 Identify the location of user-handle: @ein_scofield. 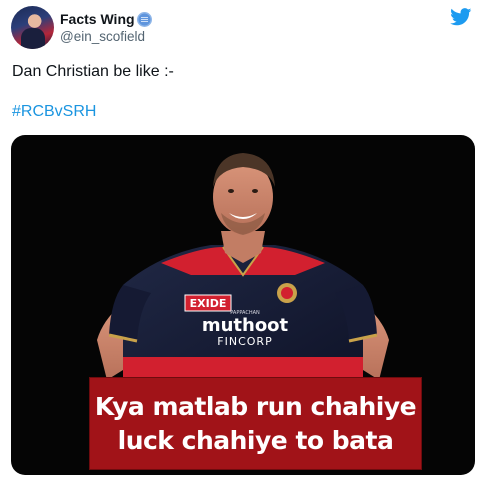
(102, 36).